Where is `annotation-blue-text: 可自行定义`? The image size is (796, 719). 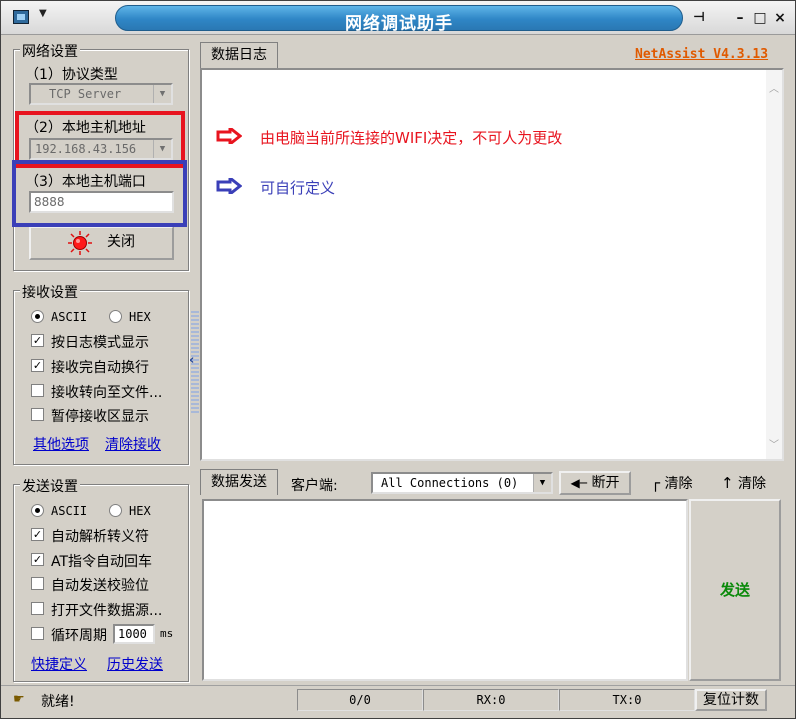 annotation-blue-text: 可自行定义 is located at coordinates (298, 188).